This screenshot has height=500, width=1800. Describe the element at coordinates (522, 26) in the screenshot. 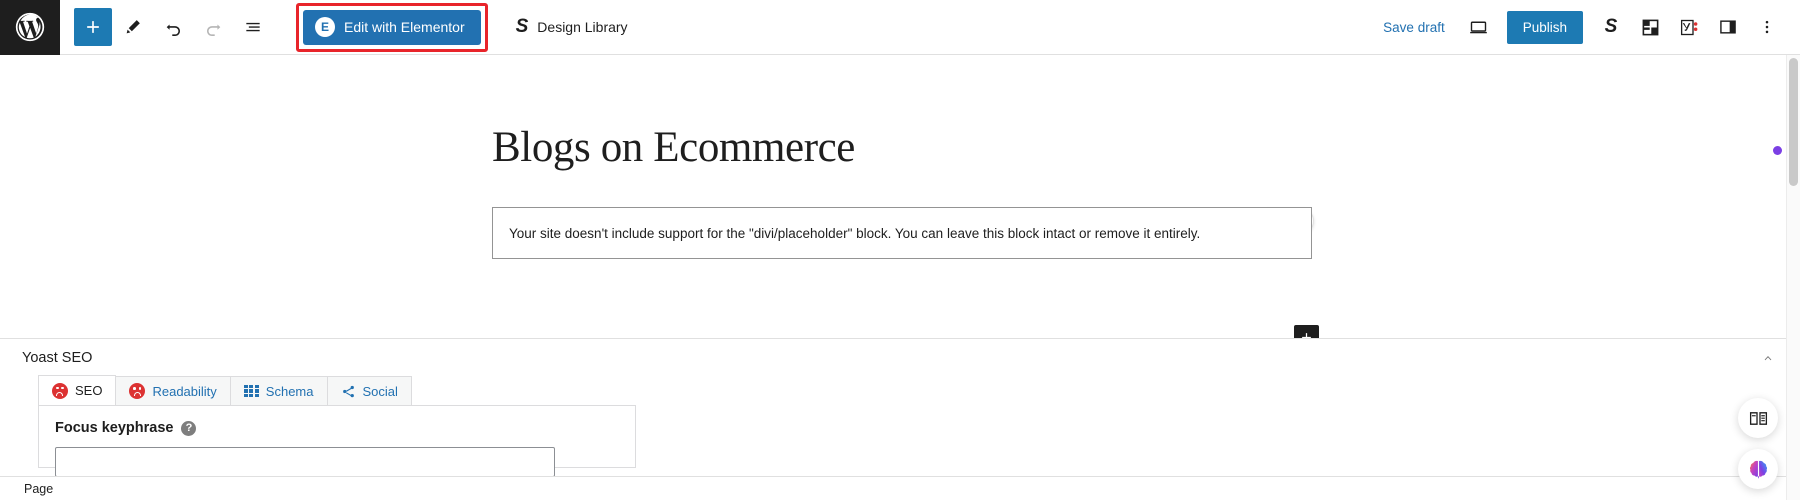

I see `stackable-s-icon: S` at that location.